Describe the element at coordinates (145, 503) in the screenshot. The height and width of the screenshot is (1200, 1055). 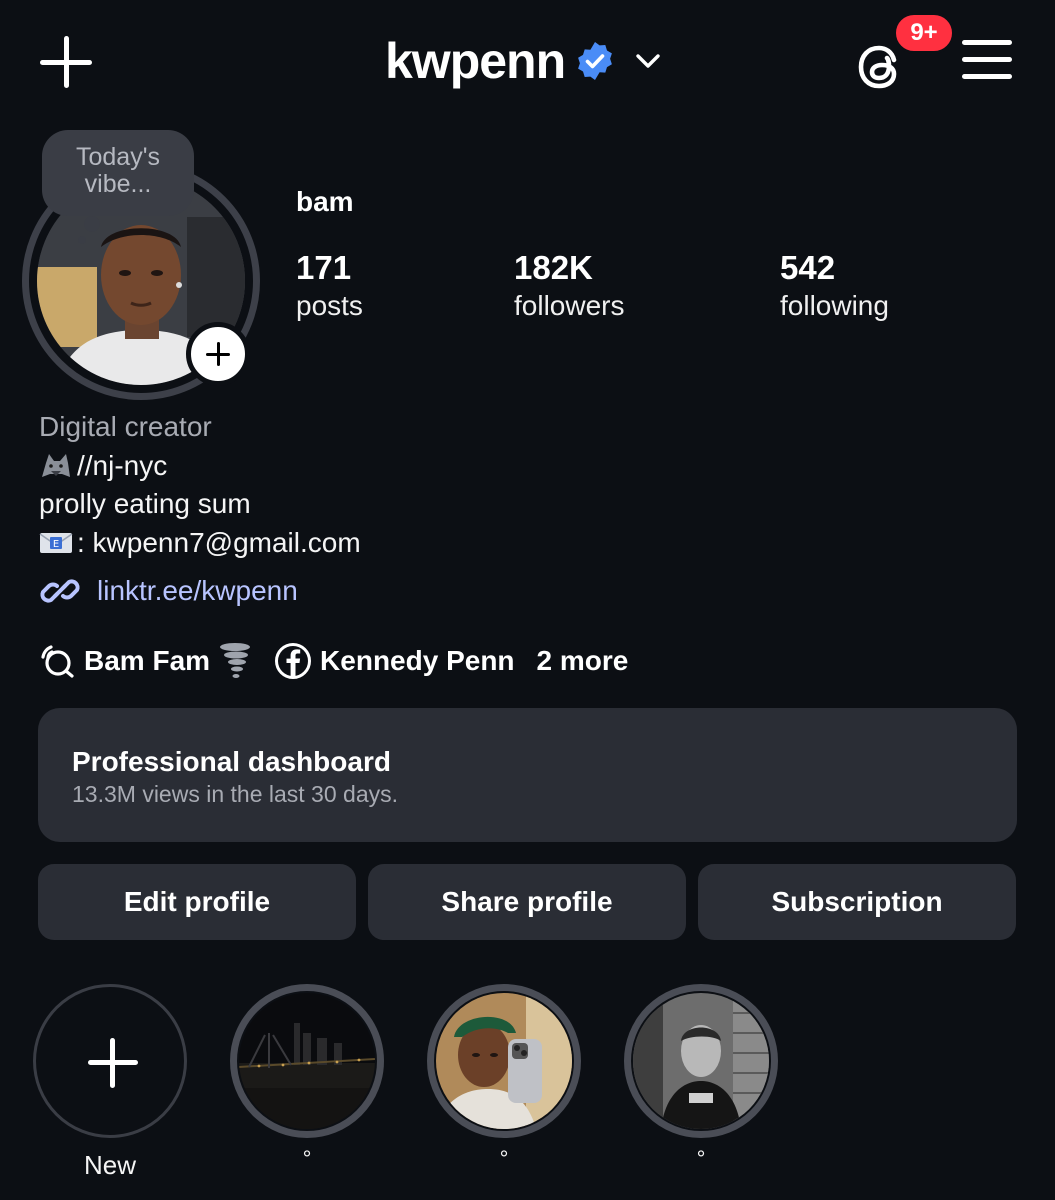
I see `bio-line-status: prolly eating sum` at that location.